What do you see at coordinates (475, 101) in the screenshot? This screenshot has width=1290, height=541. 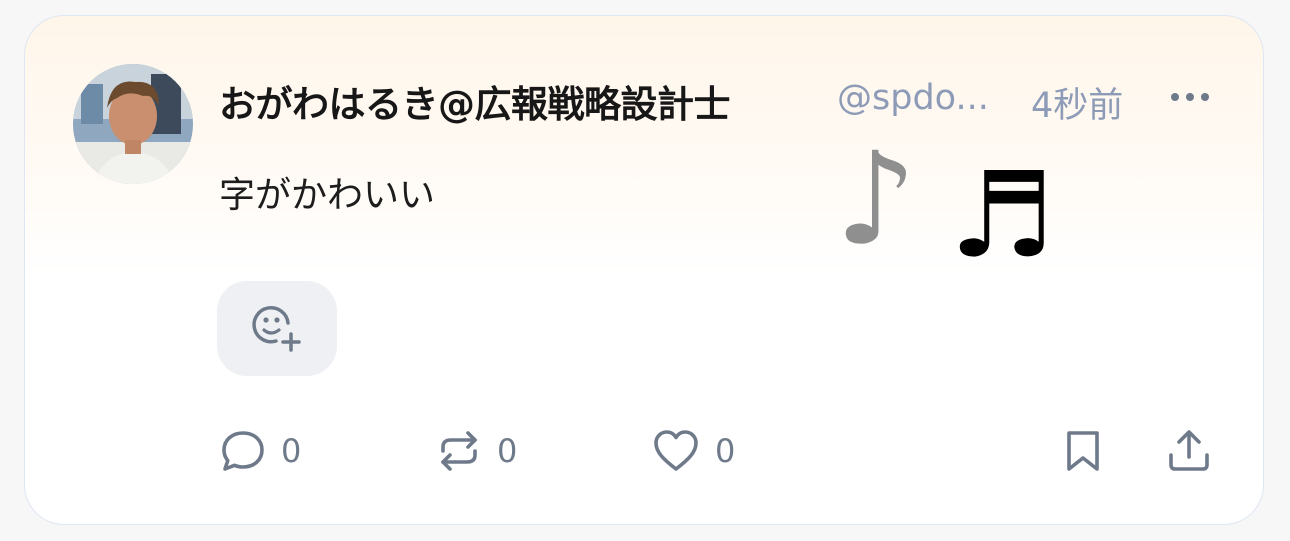 I see `display-name: おがわはるき@広報戦略設計士` at bounding box center [475, 101].